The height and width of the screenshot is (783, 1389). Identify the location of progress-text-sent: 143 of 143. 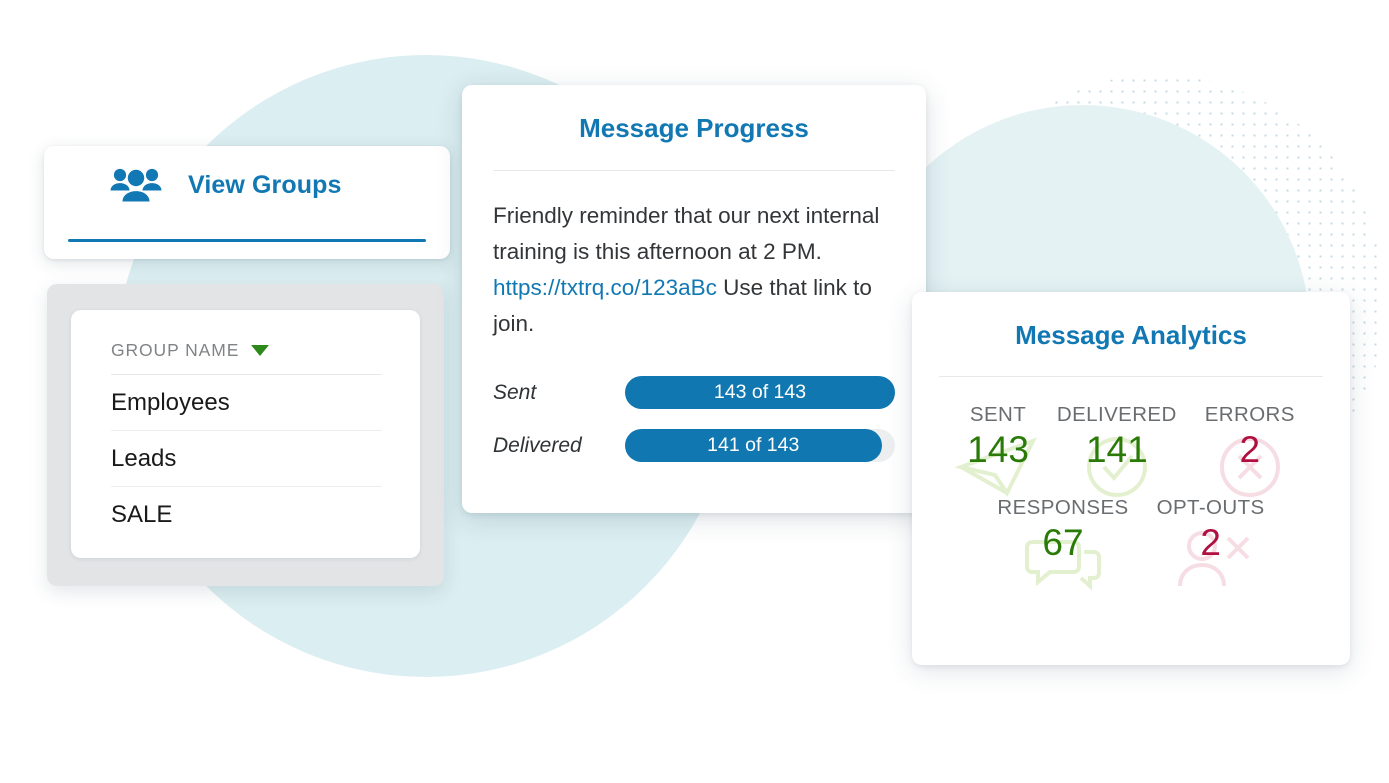
(760, 392).